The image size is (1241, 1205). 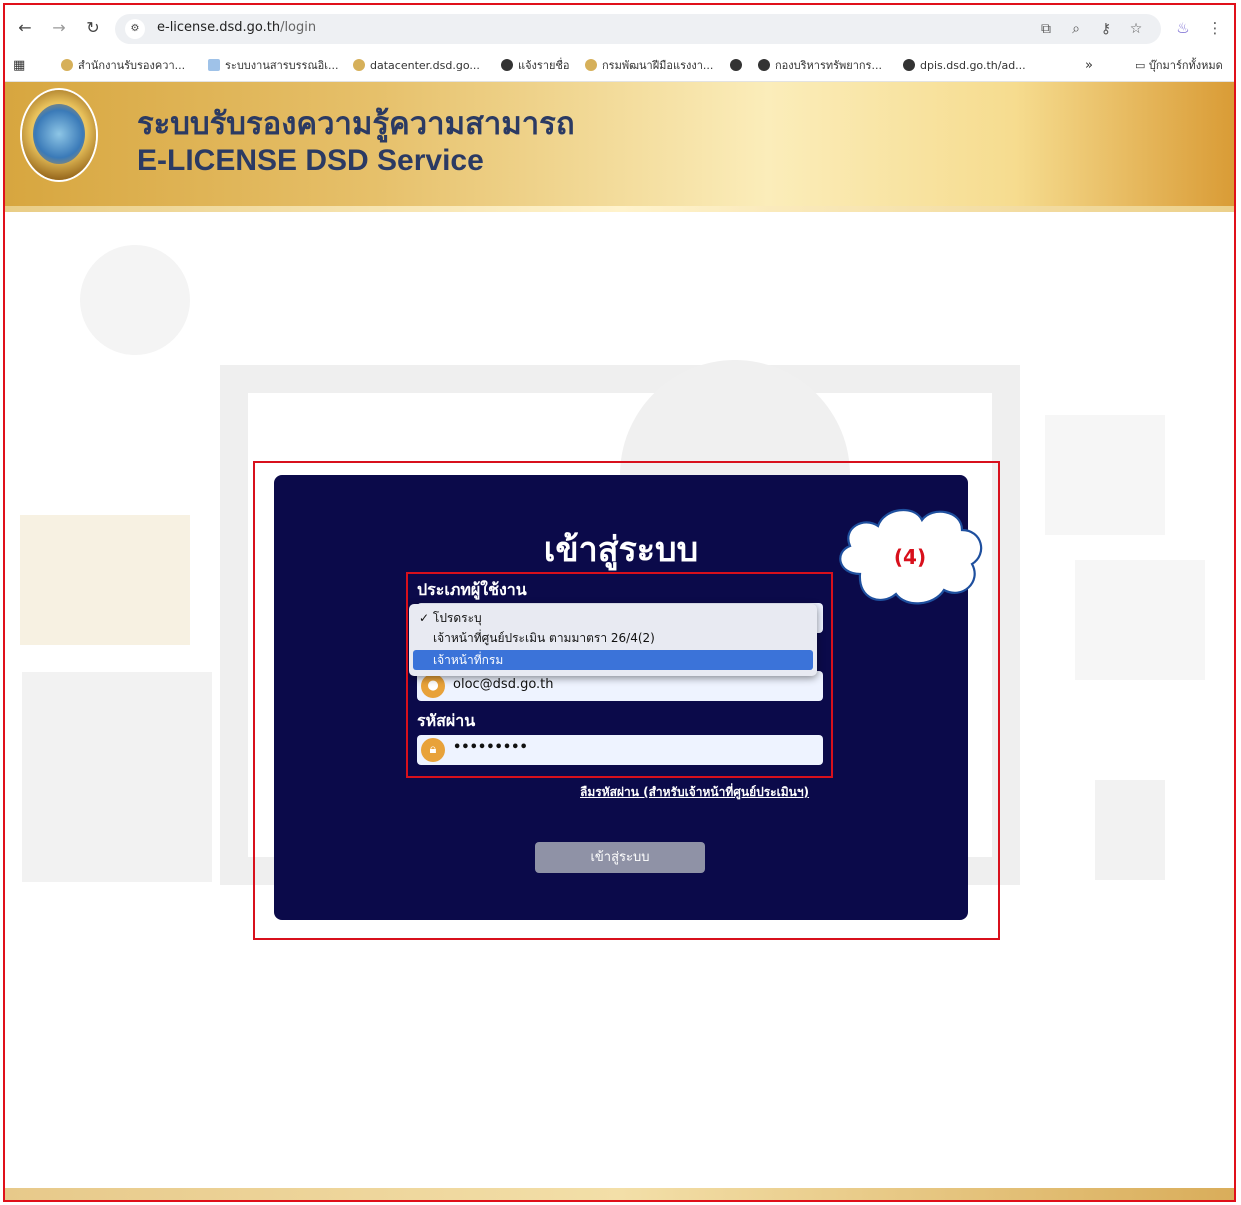 I want to click on bookmark-item, so click(x=738, y=66).